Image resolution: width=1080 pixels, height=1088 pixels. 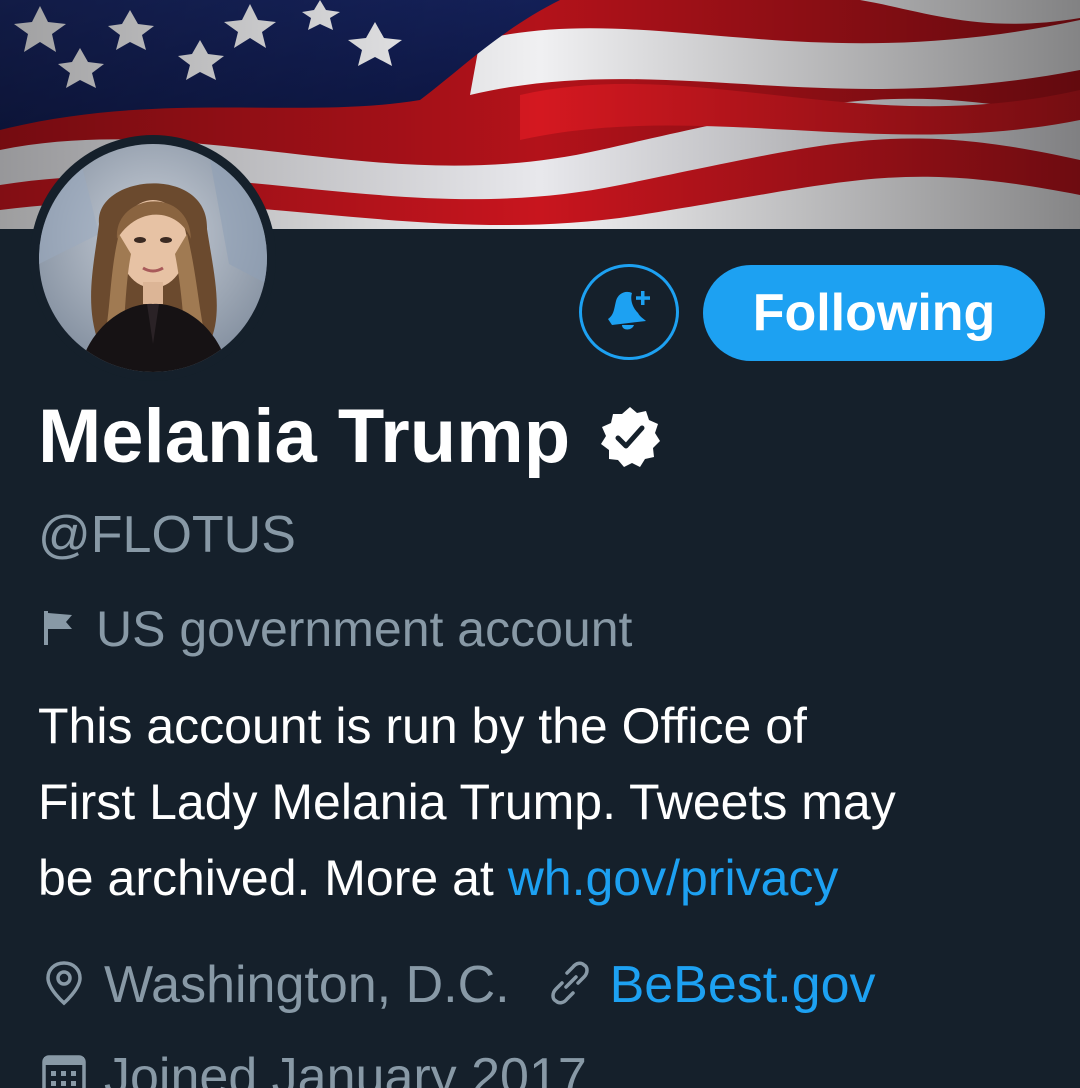 I want to click on following-button: Following, so click(x=874, y=313).